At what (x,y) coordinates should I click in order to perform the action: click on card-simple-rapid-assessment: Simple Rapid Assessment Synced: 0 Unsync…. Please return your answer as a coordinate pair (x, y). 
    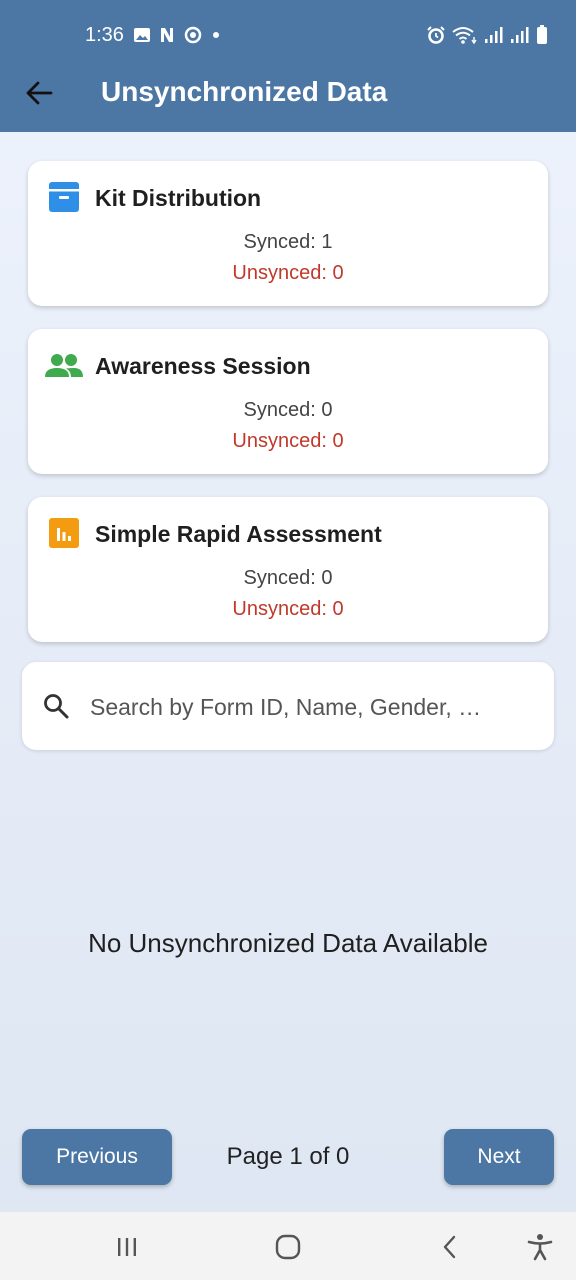
    Looking at the image, I should click on (288, 569).